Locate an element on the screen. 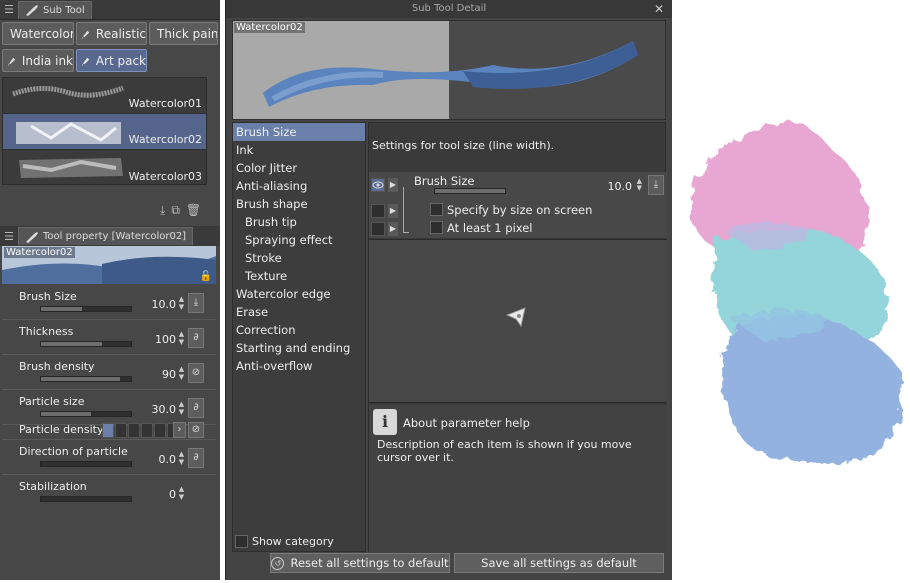 This screenshot has height=583, width=910. subtool-button-watercolor: Watercolor is located at coordinates (38, 33).